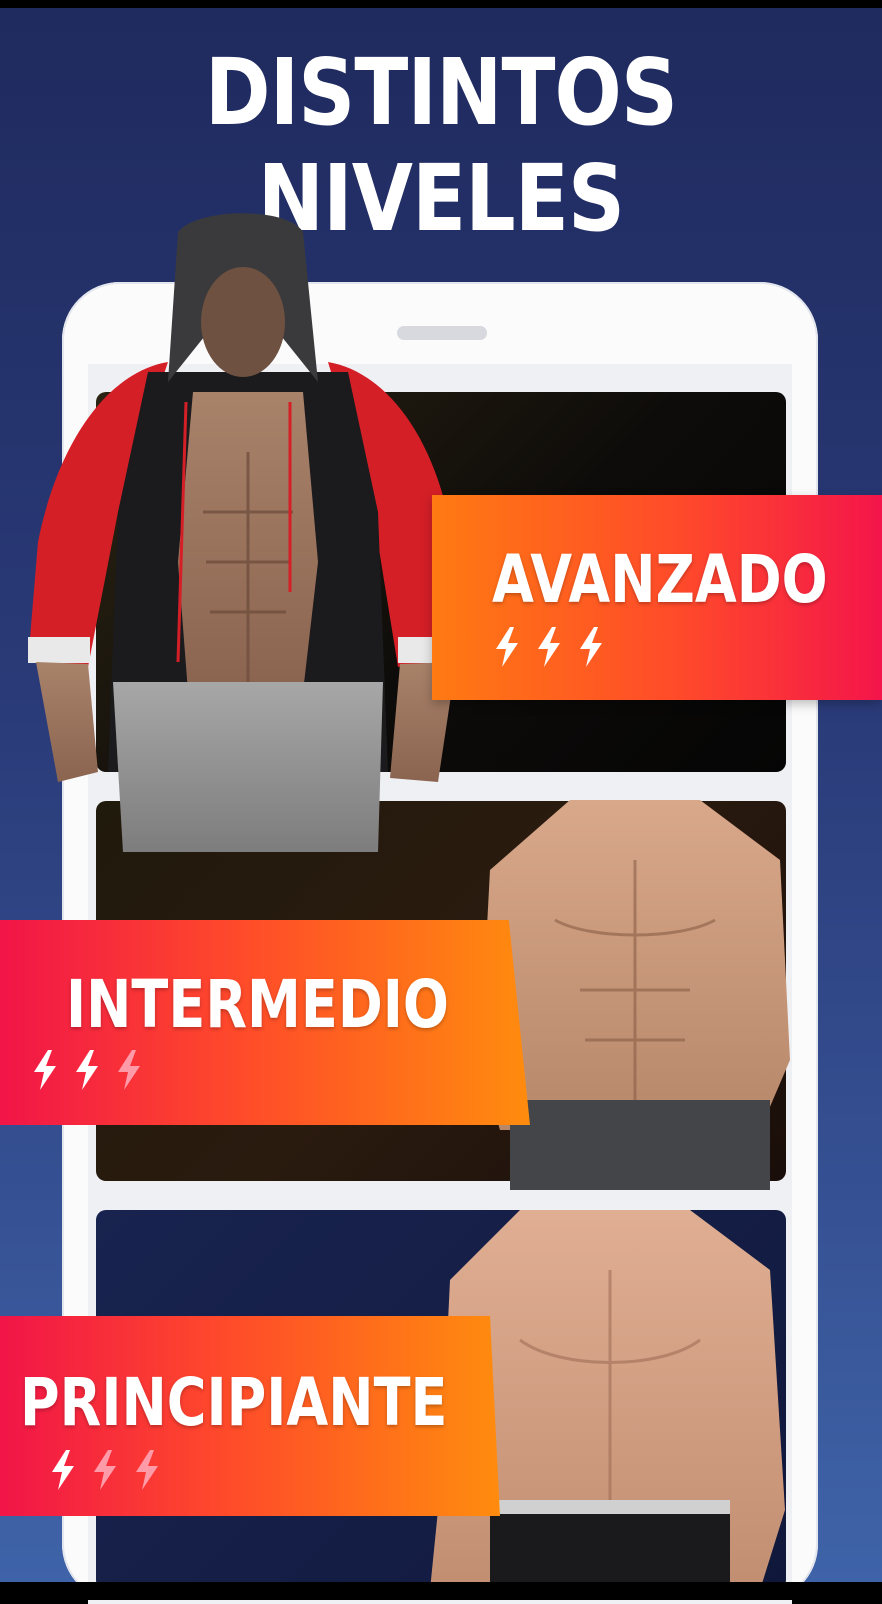  I want to click on level-banner-beginner: PRINCIPIANTE, so click(250, 1416).